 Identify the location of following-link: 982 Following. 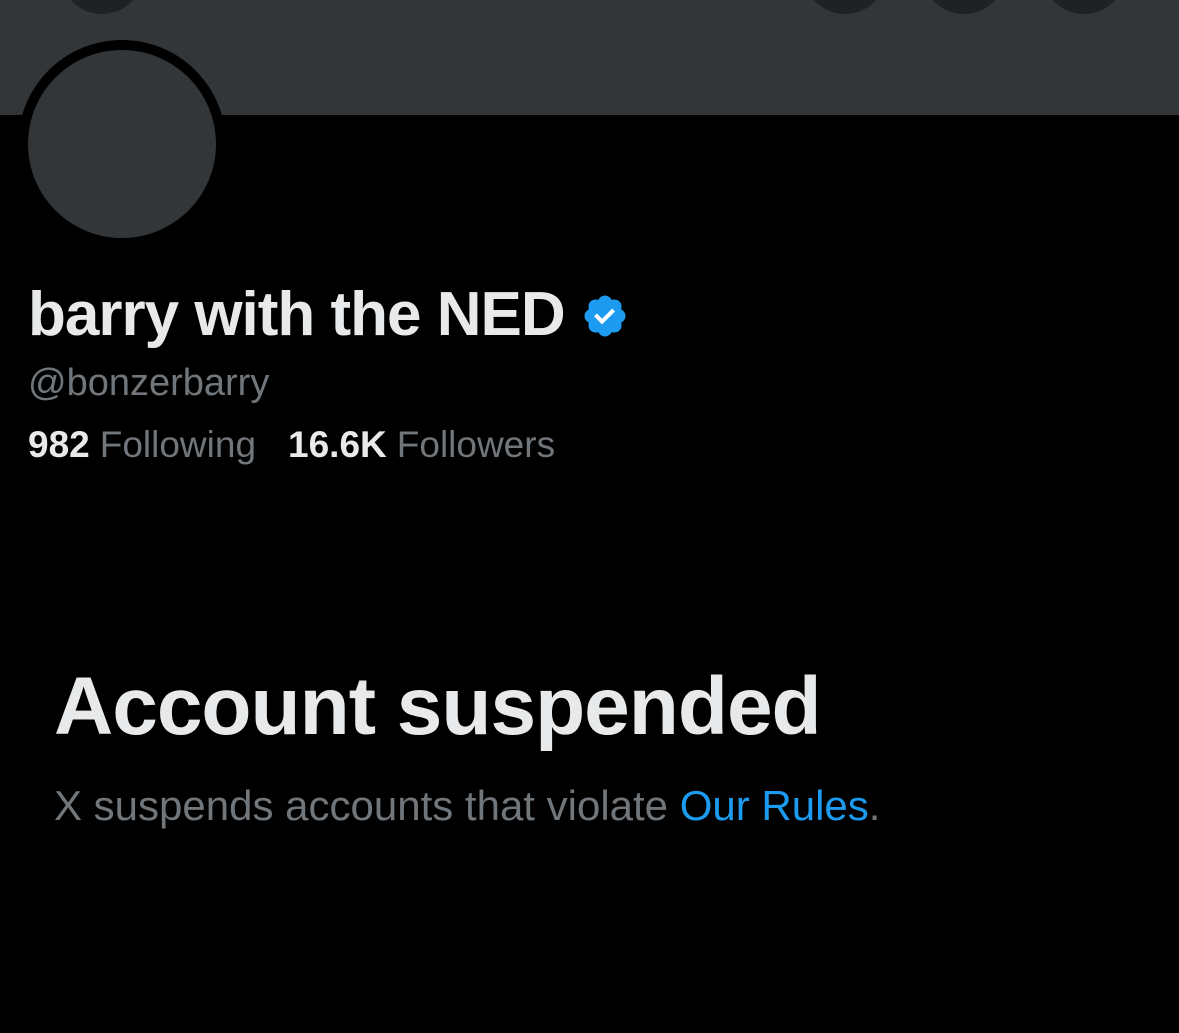
(142, 445).